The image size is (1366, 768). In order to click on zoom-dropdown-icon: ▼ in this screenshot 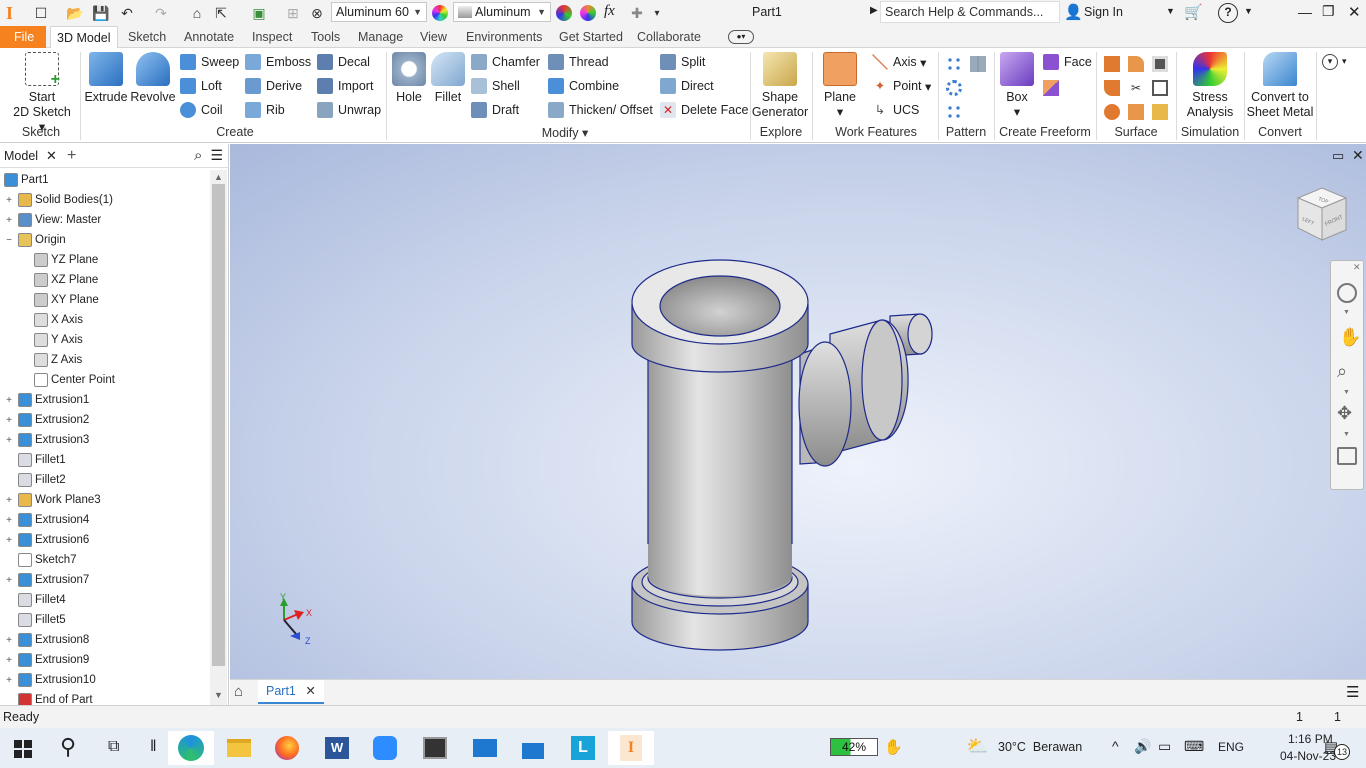, I will do `click(1346, 392)`.